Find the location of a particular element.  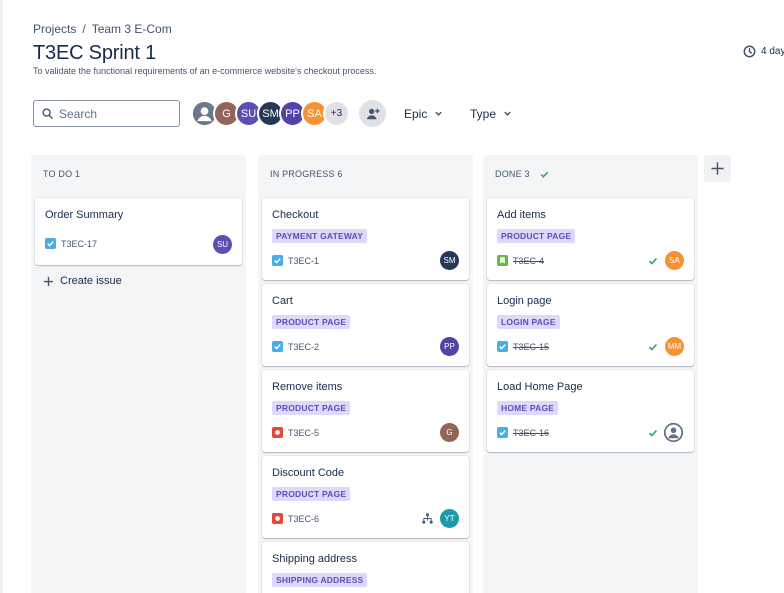

issue-row: T3EC-16 is located at coordinates (523, 432).